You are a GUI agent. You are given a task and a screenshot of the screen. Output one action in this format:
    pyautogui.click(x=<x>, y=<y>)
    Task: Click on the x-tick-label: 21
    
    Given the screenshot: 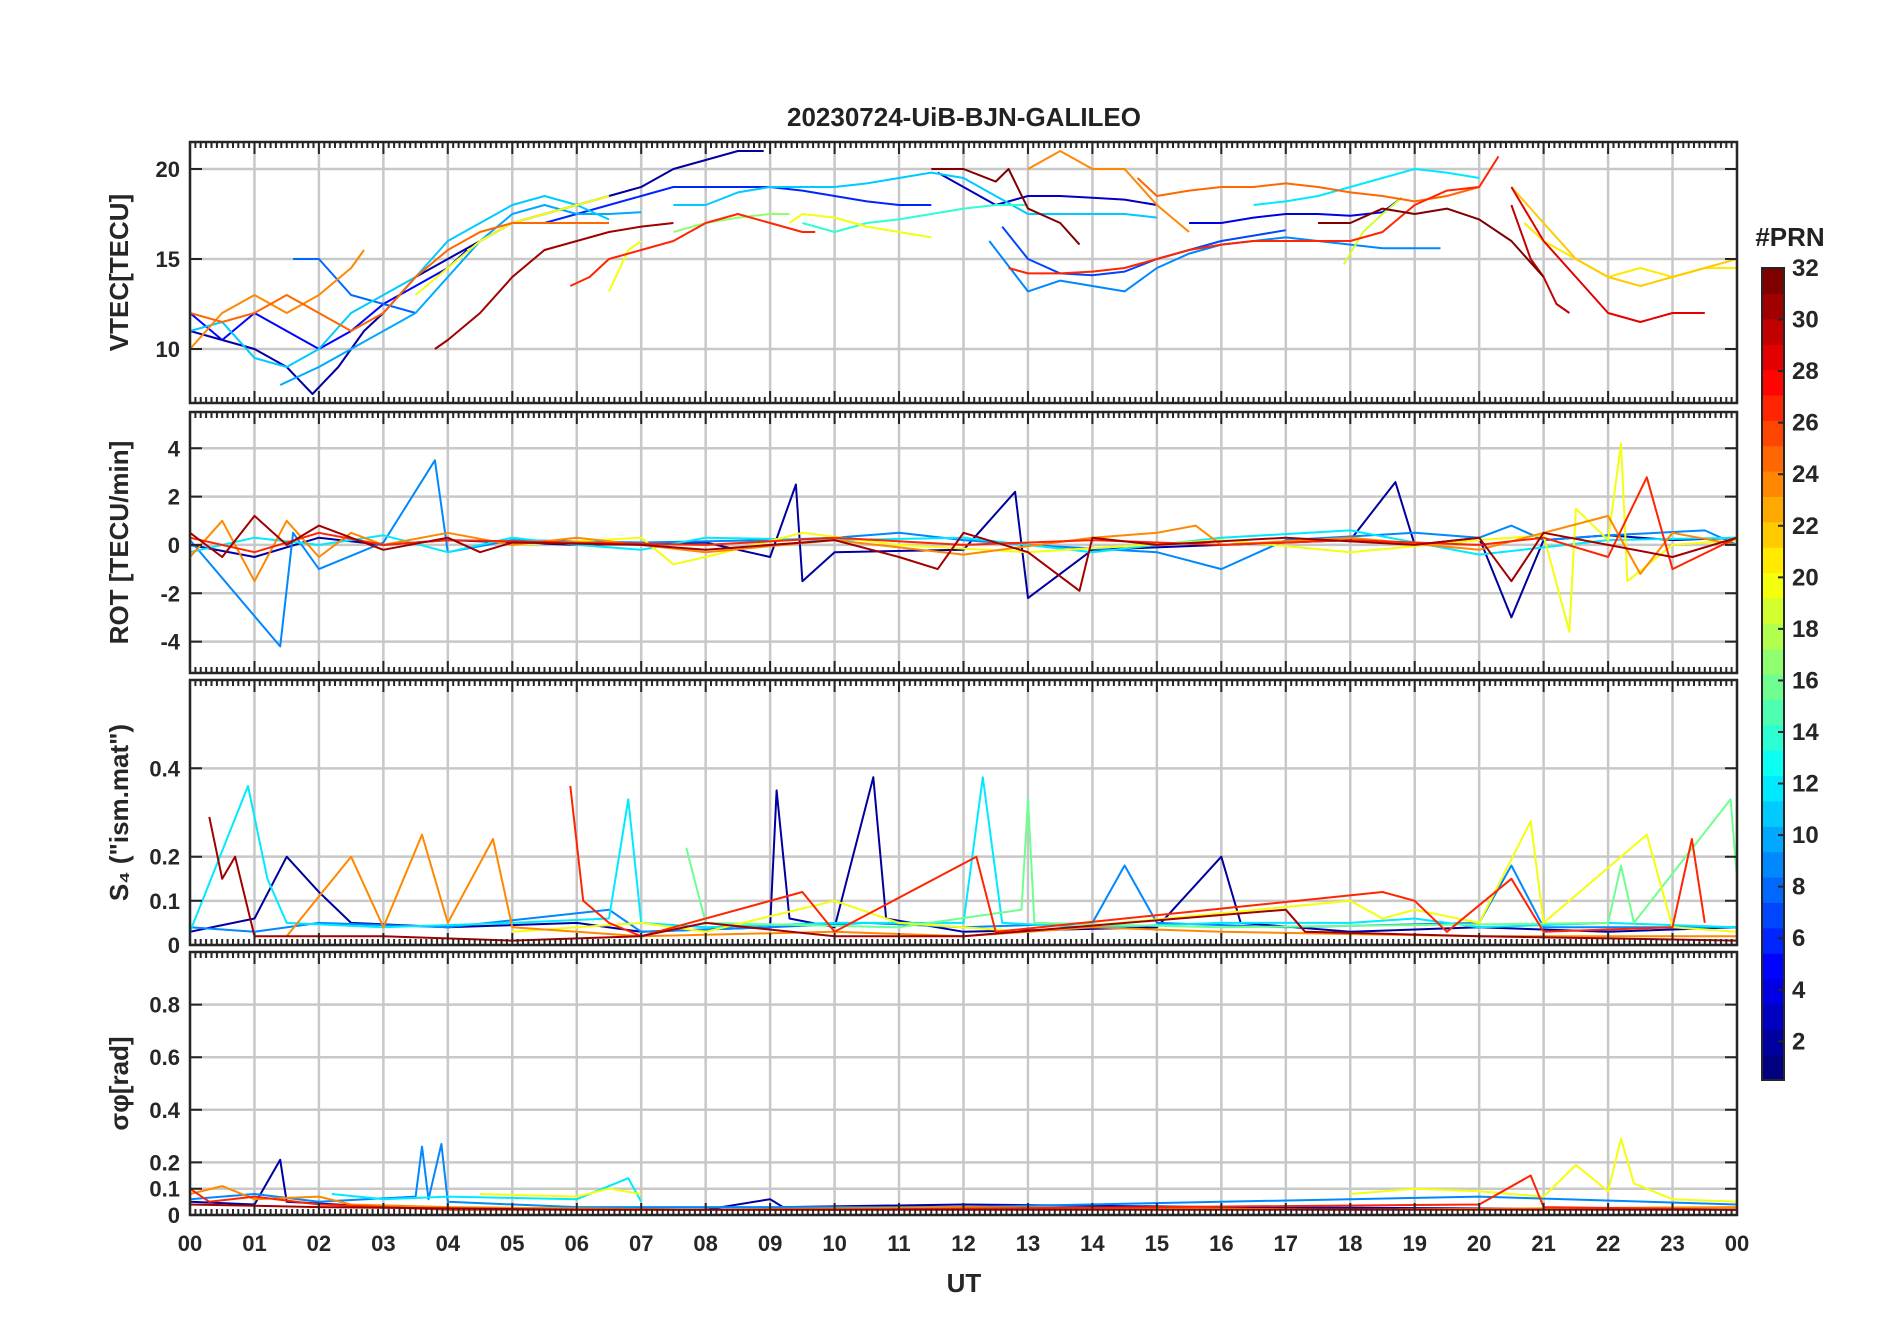 What is the action you would take?
    pyautogui.click(x=1543, y=1243)
    